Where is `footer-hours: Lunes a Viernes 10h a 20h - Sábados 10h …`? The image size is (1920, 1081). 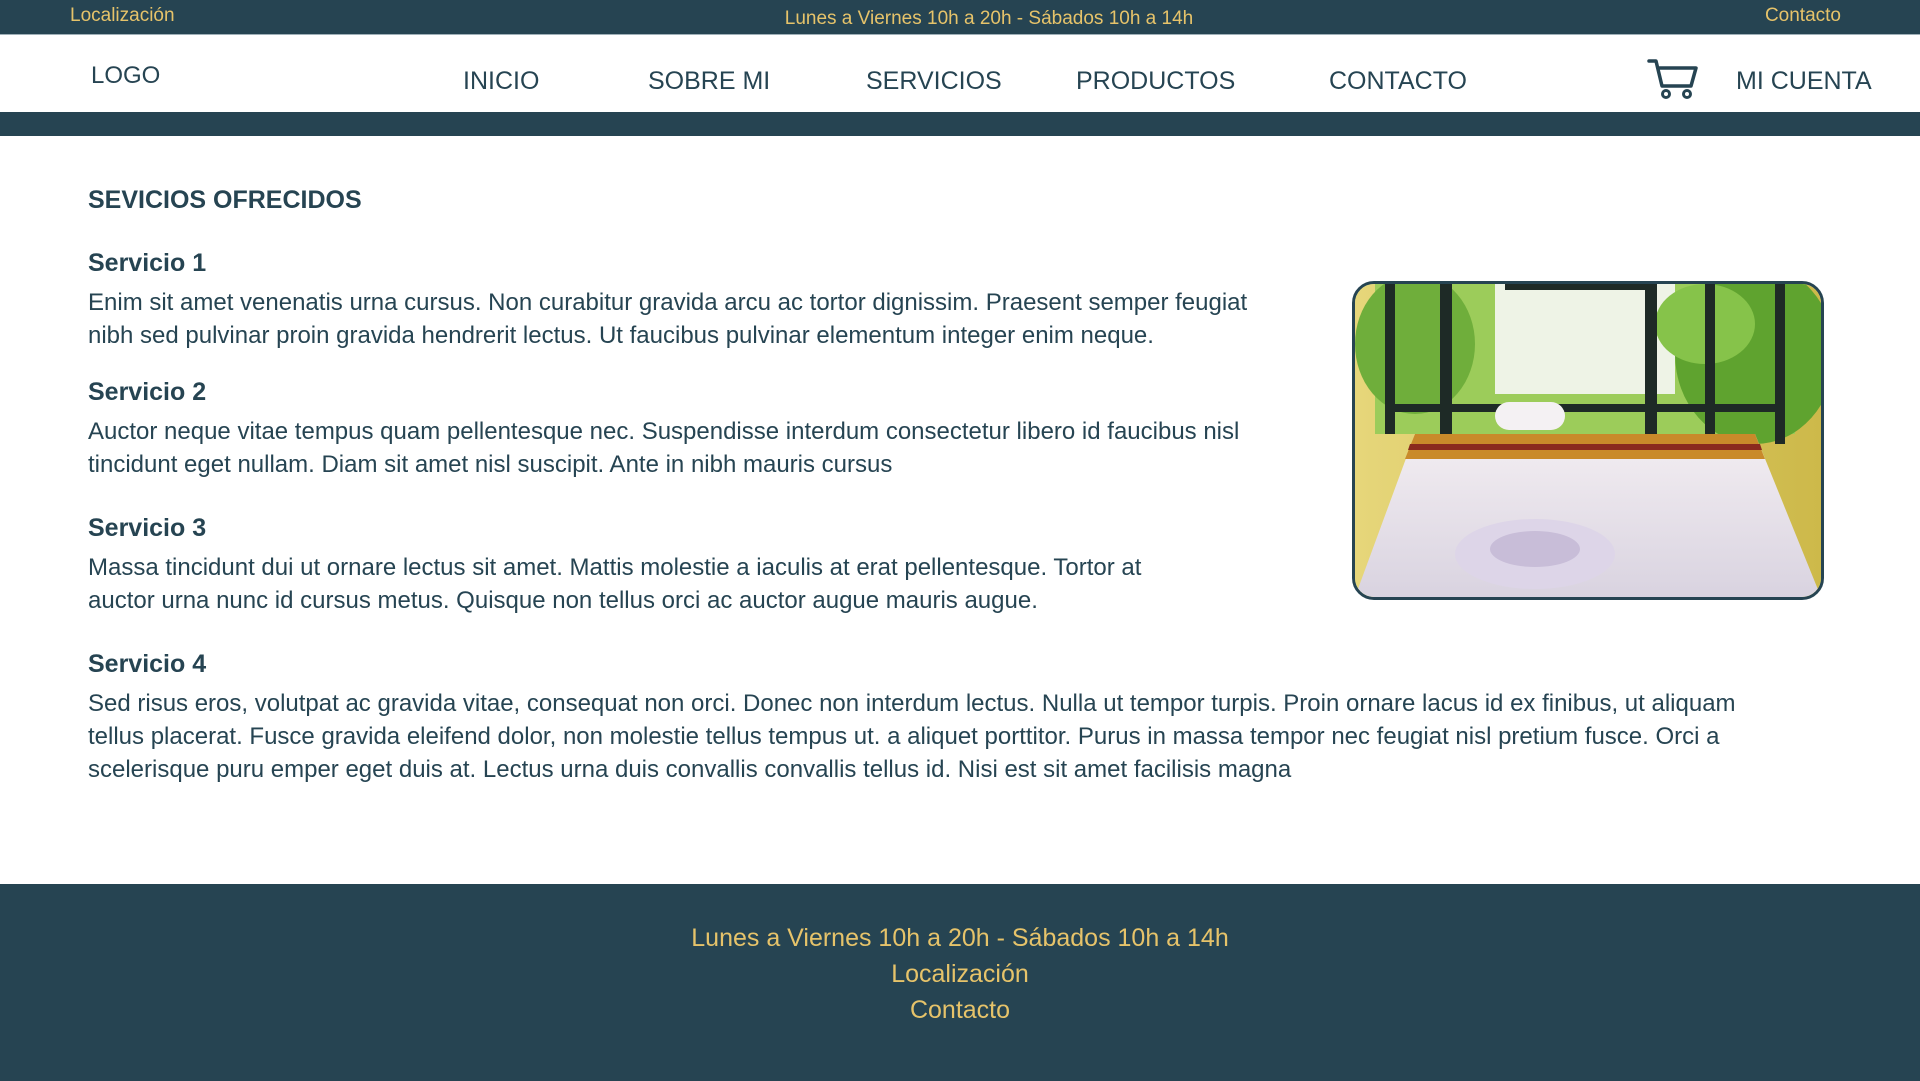 footer-hours: Lunes a Viernes 10h a 20h - Sábados 10h … is located at coordinates (960, 938).